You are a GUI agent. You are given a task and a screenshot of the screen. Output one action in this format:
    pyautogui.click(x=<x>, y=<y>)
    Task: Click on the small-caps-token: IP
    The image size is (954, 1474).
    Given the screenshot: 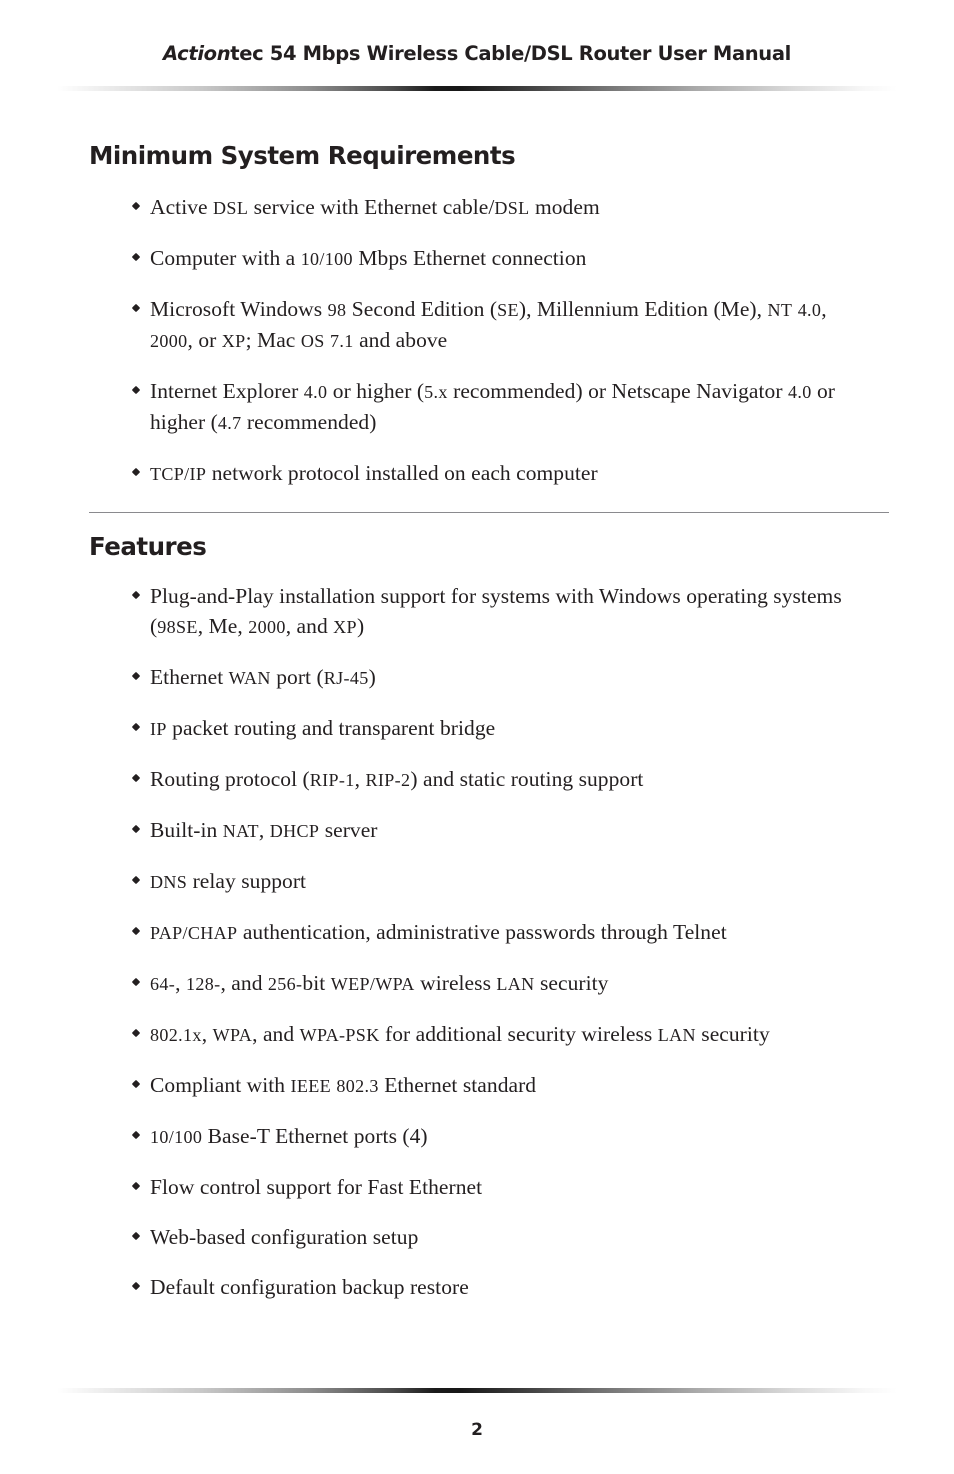 What is the action you would take?
    pyautogui.click(x=158, y=729)
    